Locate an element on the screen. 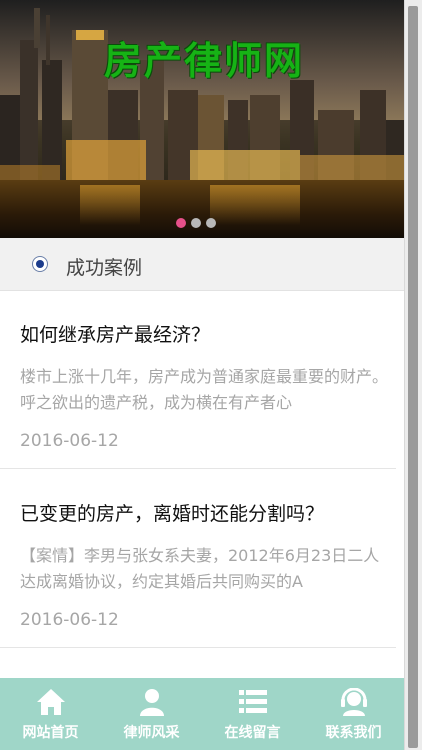 This screenshot has width=422, height=750. nav-label: 网站首页 is located at coordinates (50, 733).